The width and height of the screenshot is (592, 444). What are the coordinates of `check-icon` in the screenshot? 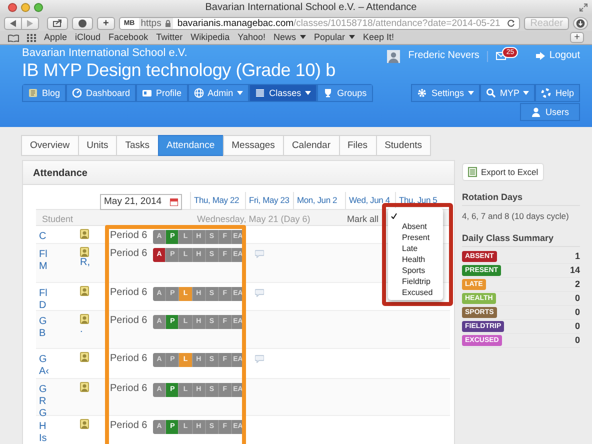 It's located at (394, 215).